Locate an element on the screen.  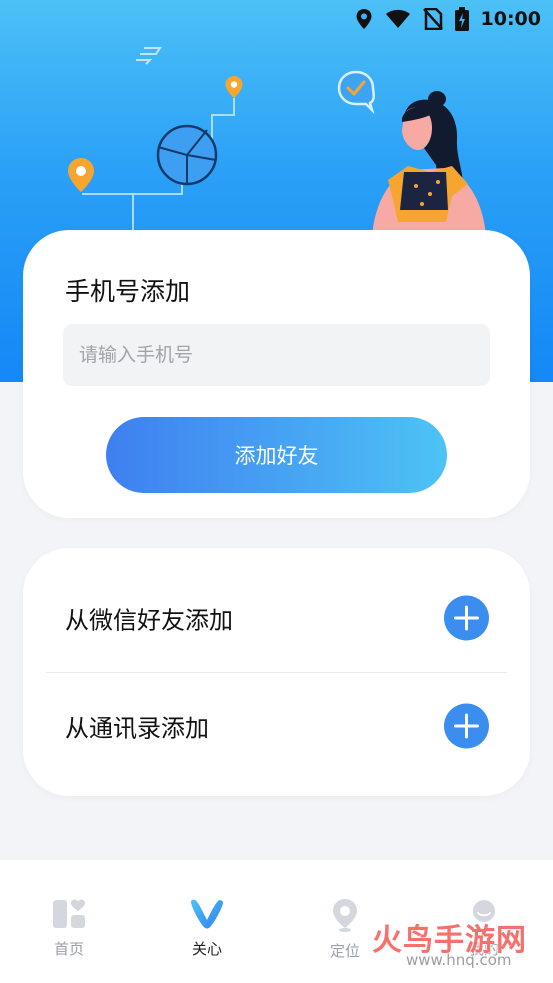
care-icon is located at coordinates (207, 914).